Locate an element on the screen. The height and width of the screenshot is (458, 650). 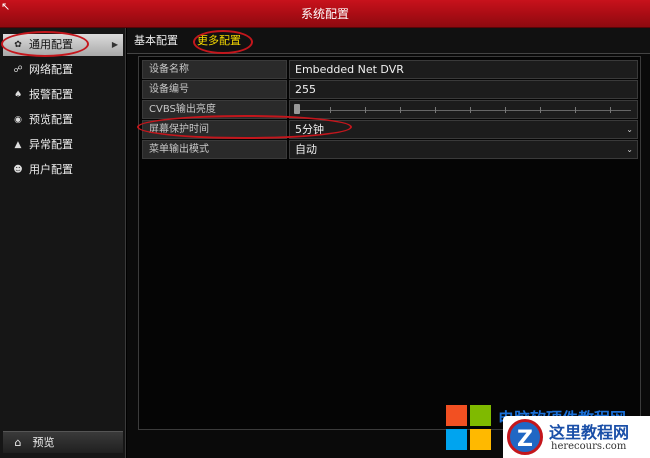
alarm-icon: ♠ is located at coordinates (18, 95).